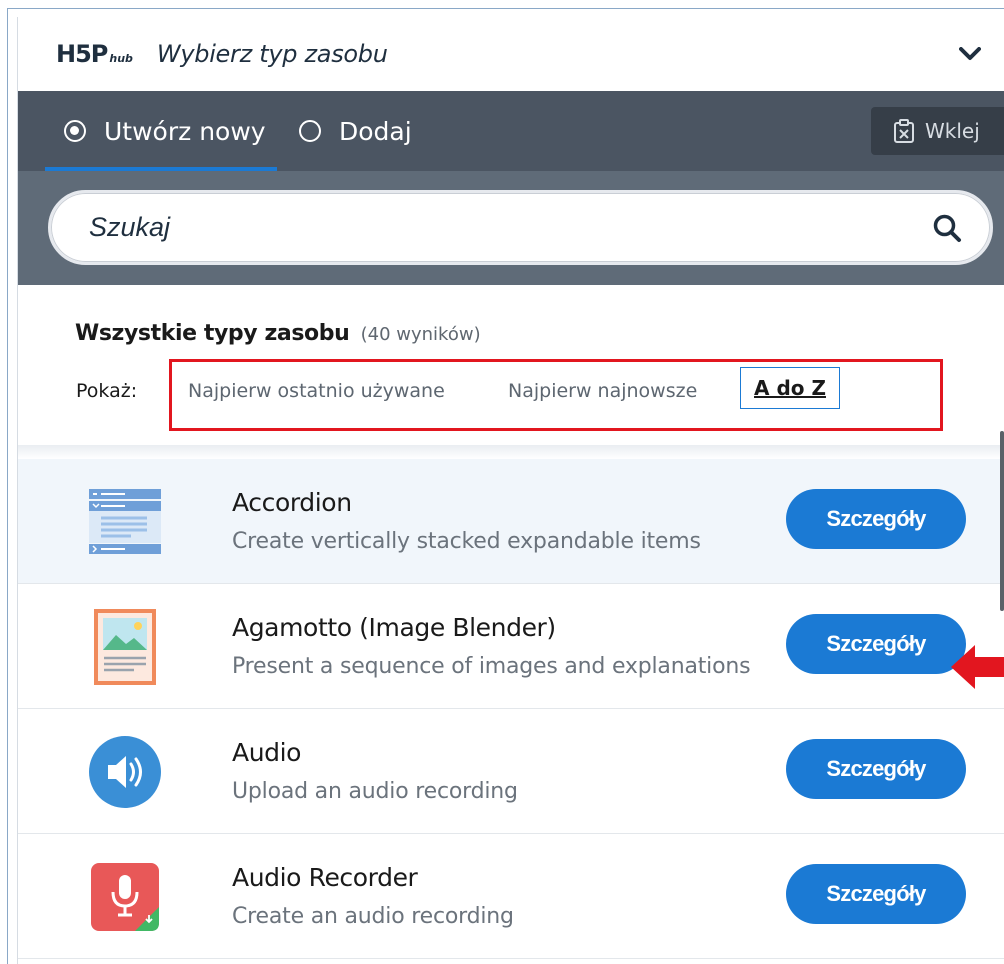 The image size is (1004, 964). I want to click on tab-upload-label: Dodaj, so click(375, 131).